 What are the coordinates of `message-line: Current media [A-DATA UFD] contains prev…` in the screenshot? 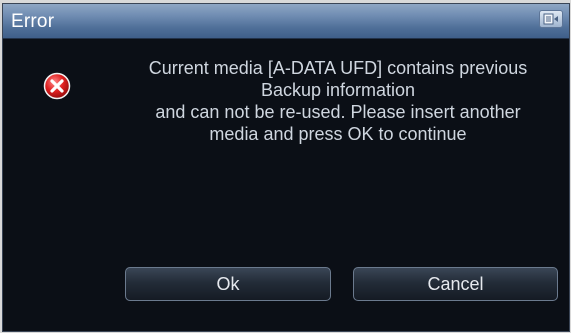 It's located at (338, 68).